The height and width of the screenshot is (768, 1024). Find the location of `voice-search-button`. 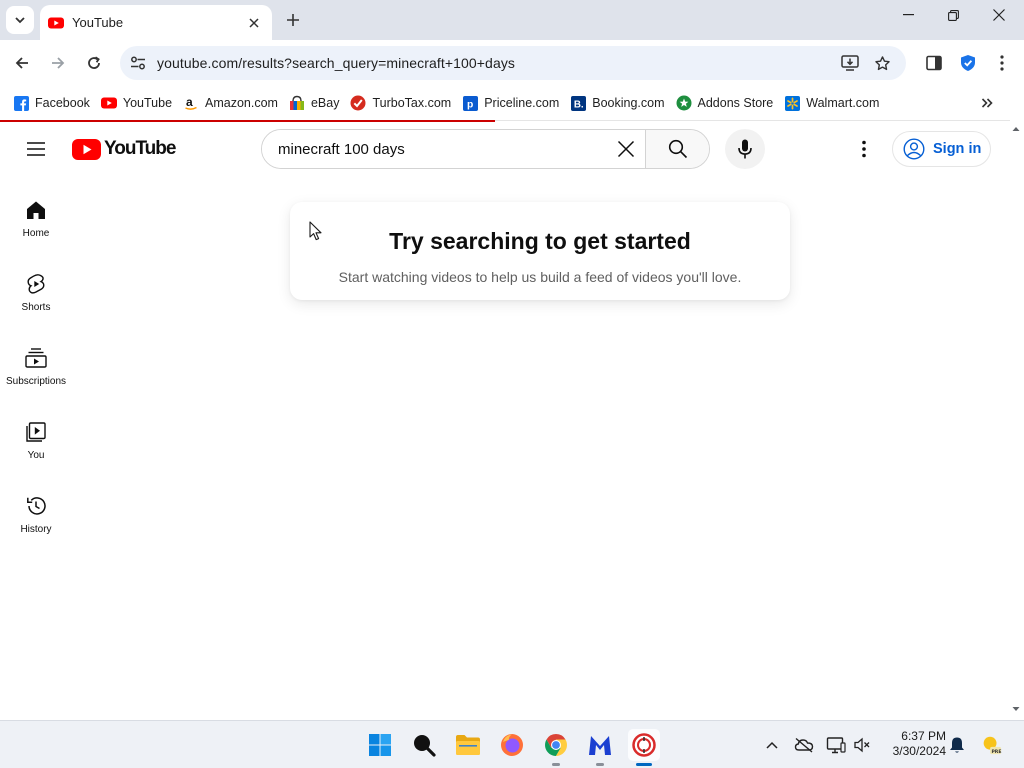

voice-search-button is located at coordinates (745, 149).